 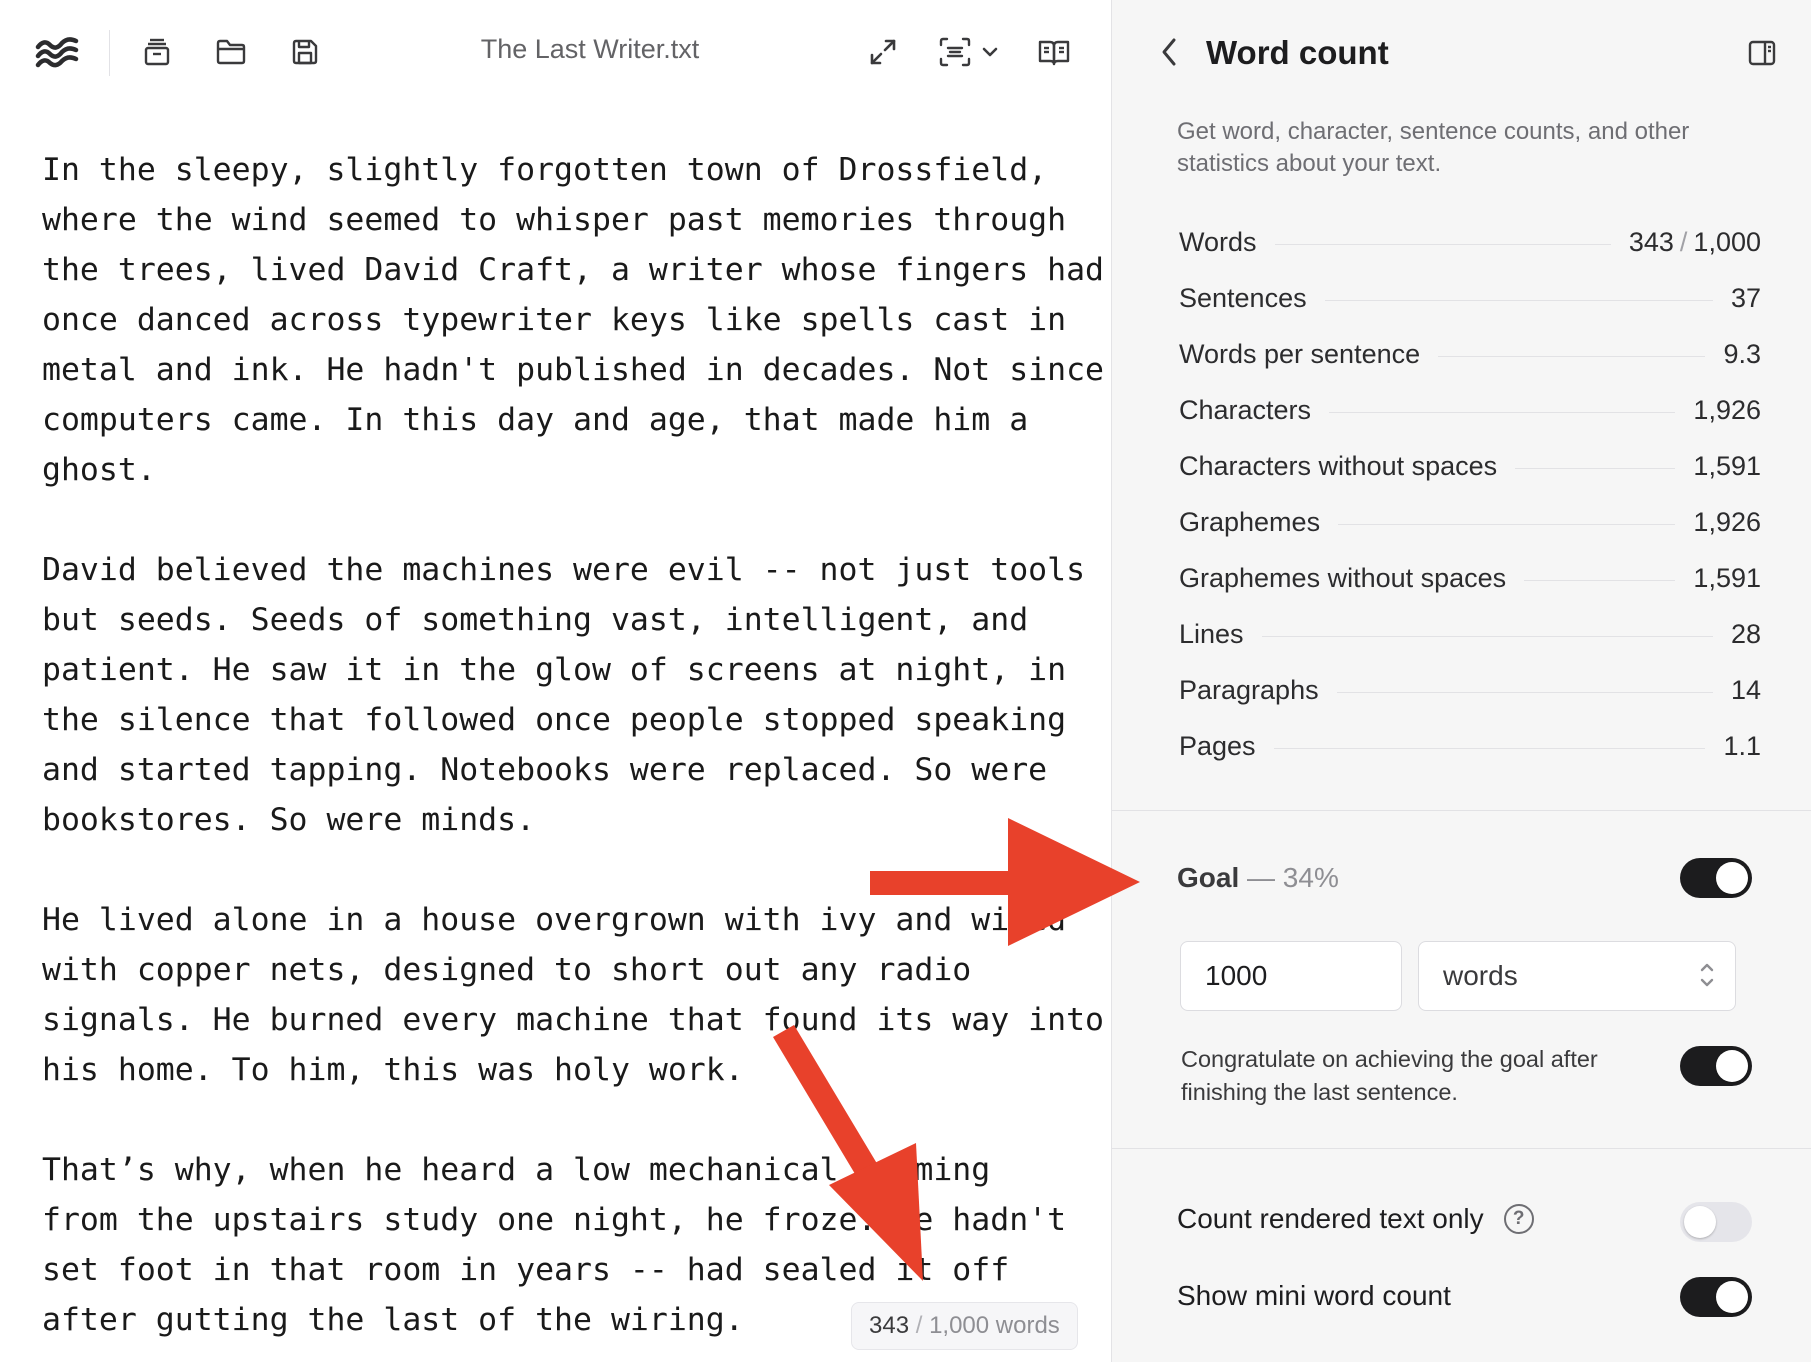 I want to click on editor-toolbar: The Last Writer.txt, so click(x=555, y=52).